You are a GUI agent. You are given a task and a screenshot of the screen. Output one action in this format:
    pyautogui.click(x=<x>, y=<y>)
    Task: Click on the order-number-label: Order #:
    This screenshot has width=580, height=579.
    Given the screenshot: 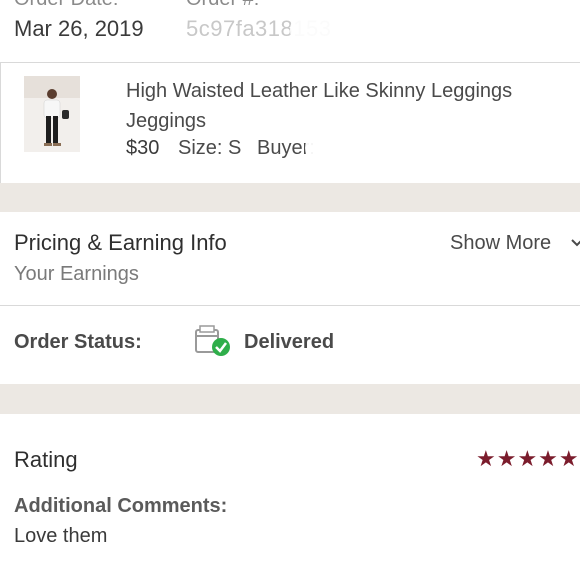 What is the action you would take?
    pyautogui.click(x=222, y=5)
    